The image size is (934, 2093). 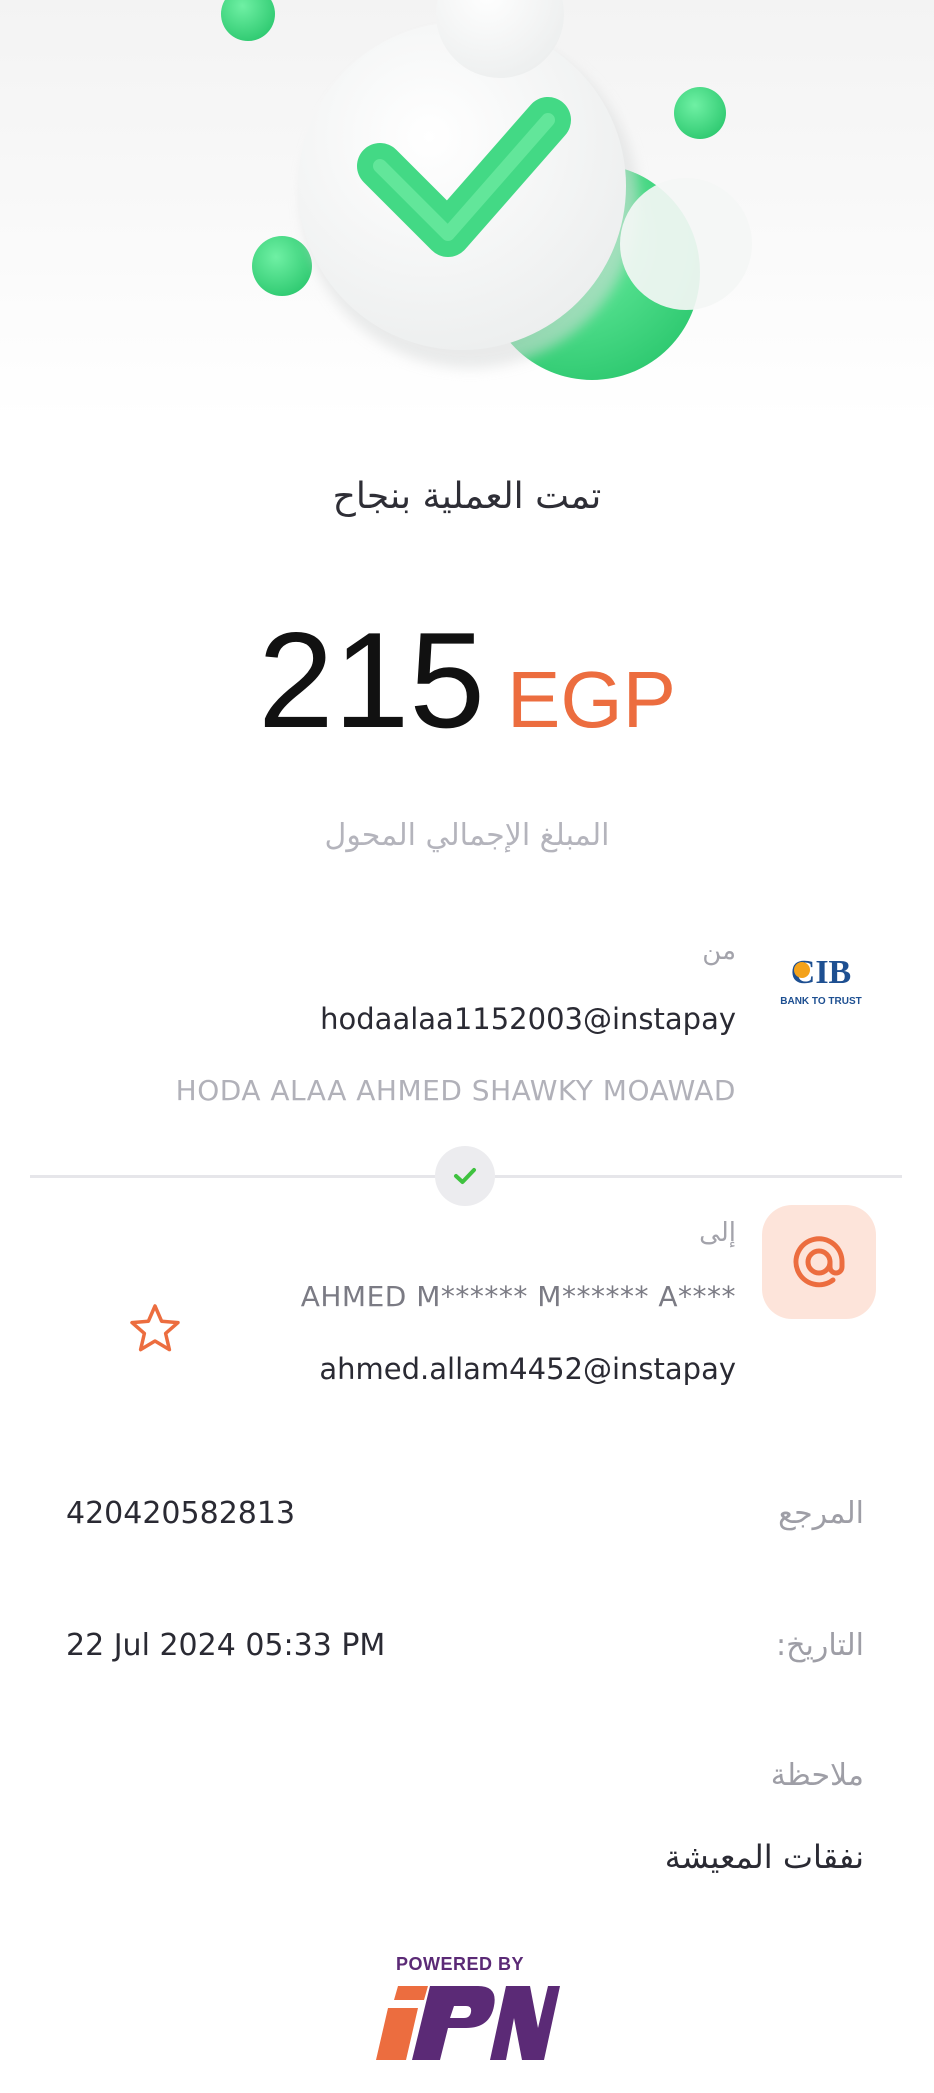 I want to click on date-label: التاريخ:, so click(x=820, y=1645).